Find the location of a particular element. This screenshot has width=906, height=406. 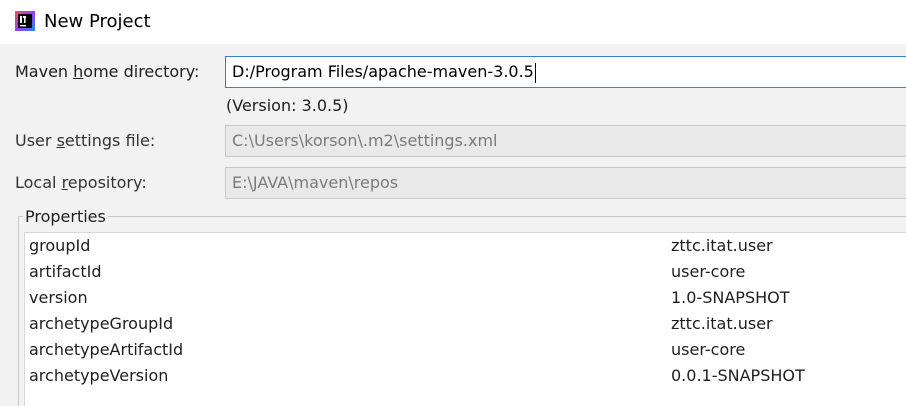

user-settings-label-part: User is located at coordinates (36, 140).